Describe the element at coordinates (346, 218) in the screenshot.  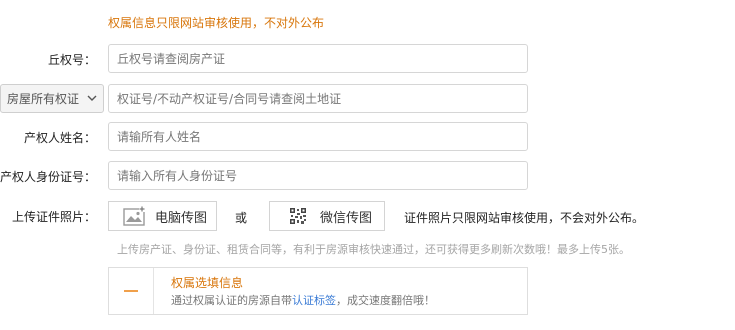
I see `upload-wechat-label: 微信传图` at that location.